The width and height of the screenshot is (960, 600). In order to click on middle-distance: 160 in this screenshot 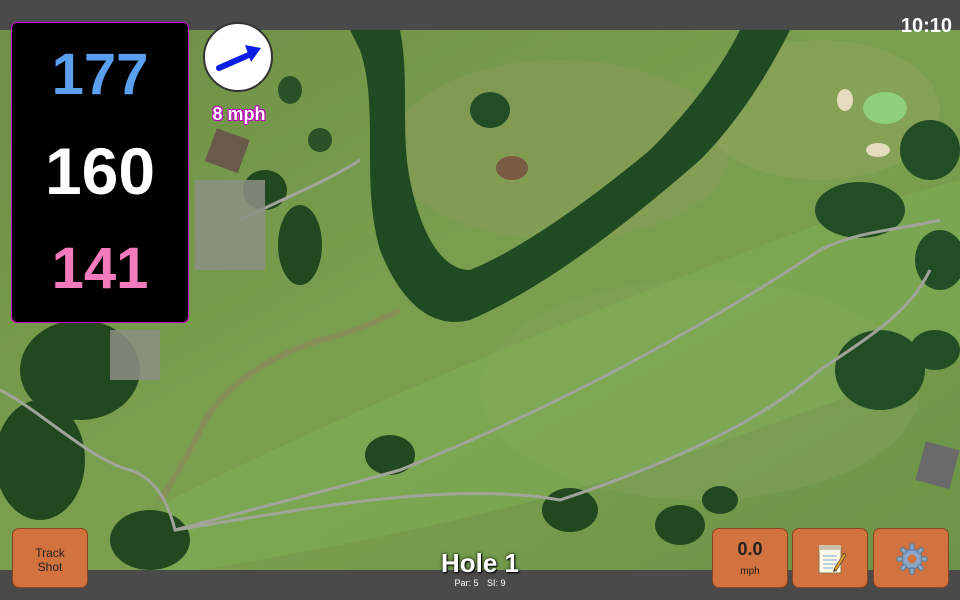, I will do `click(100, 171)`.